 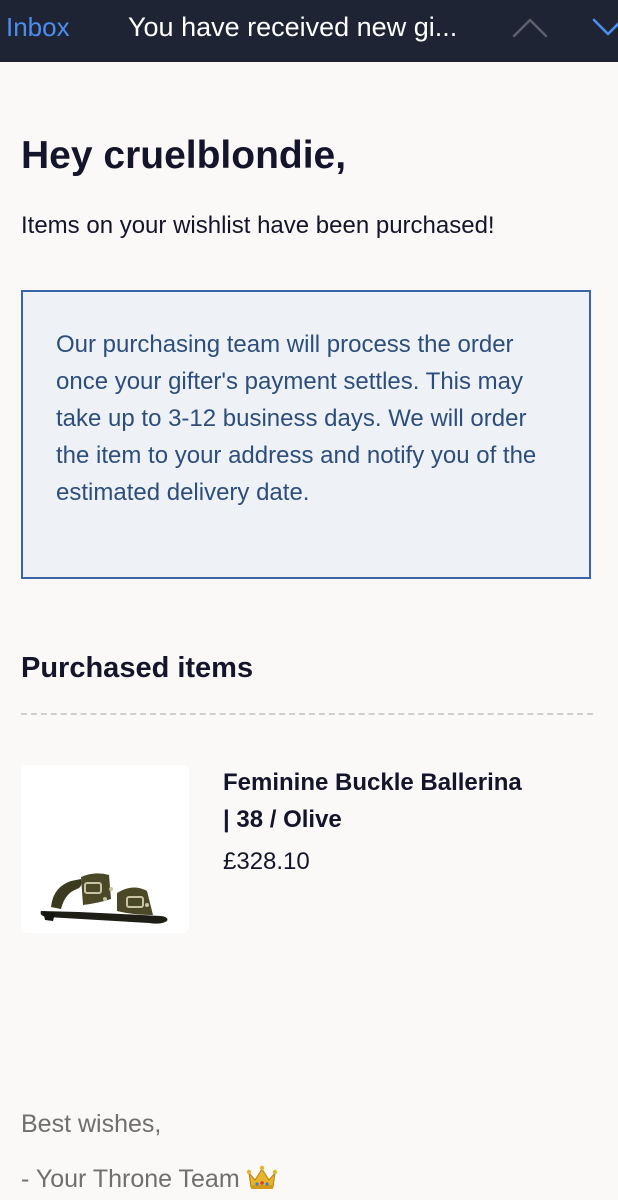 What do you see at coordinates (137, 668) in the screenshot?
I see `purchased-items-heading: Purchased items` at bounding box center [137, 668].